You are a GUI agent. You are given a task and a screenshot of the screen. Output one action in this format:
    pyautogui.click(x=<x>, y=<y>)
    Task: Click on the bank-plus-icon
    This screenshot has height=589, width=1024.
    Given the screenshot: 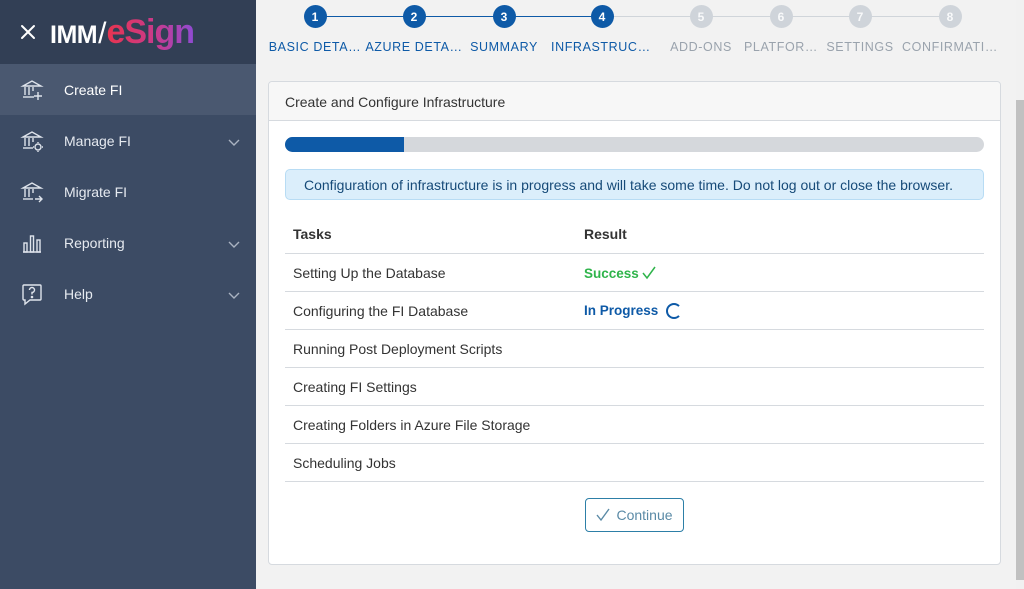 What is the action you would take?
    pyautogui.click(x=32, y=90)
    